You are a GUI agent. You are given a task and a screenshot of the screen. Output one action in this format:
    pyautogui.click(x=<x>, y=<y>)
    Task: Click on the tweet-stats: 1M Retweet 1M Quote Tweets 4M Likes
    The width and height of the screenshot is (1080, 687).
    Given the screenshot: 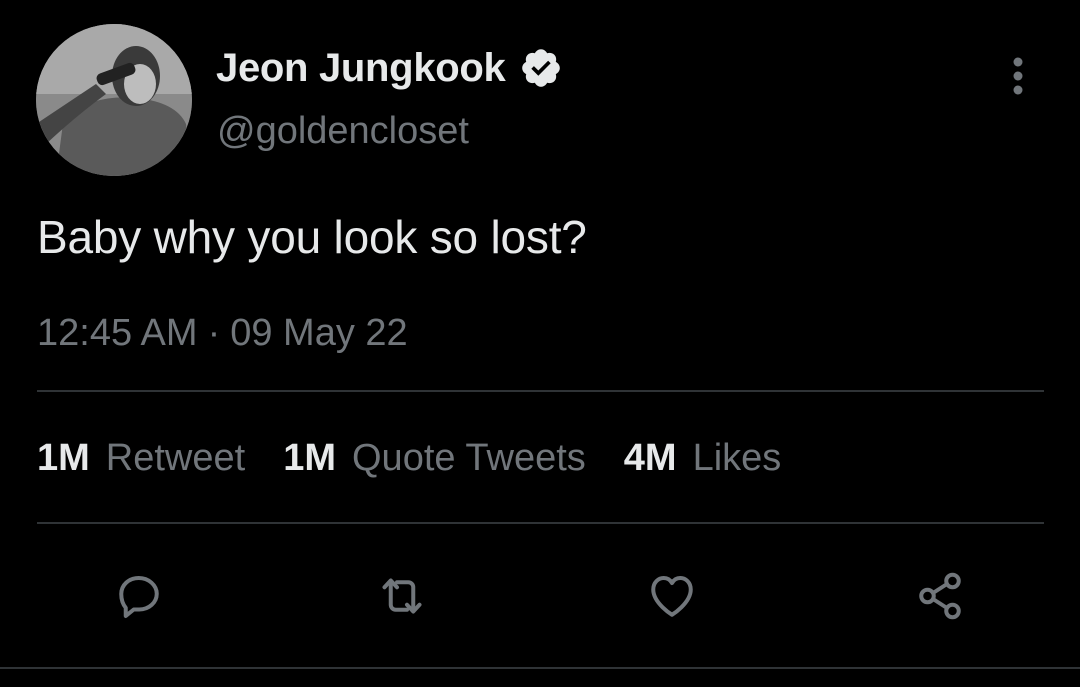 What is the action you would take?
    pyautogui.click(x=428, y=458)
    